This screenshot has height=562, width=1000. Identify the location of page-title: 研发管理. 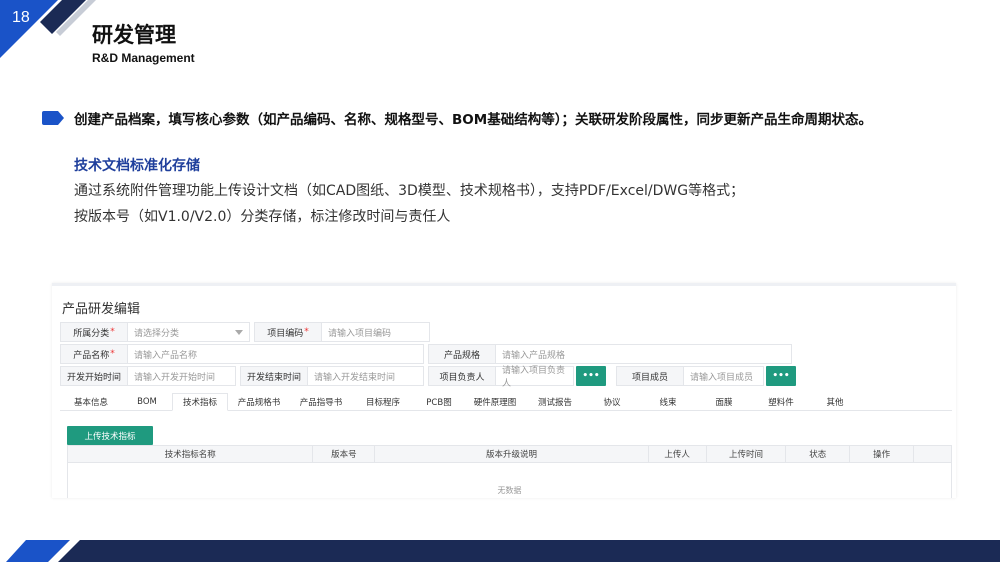
(134, 35).